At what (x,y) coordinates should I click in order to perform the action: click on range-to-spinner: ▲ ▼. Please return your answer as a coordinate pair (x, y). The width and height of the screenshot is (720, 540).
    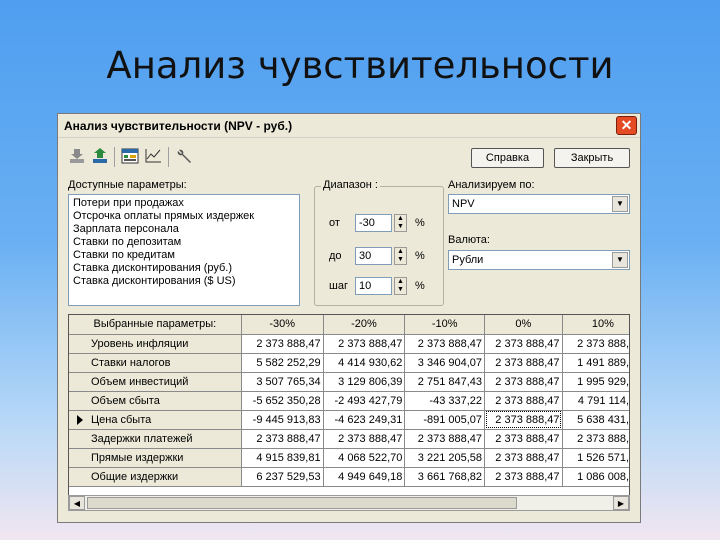
    Looking at the image, I should click on (400, 256).